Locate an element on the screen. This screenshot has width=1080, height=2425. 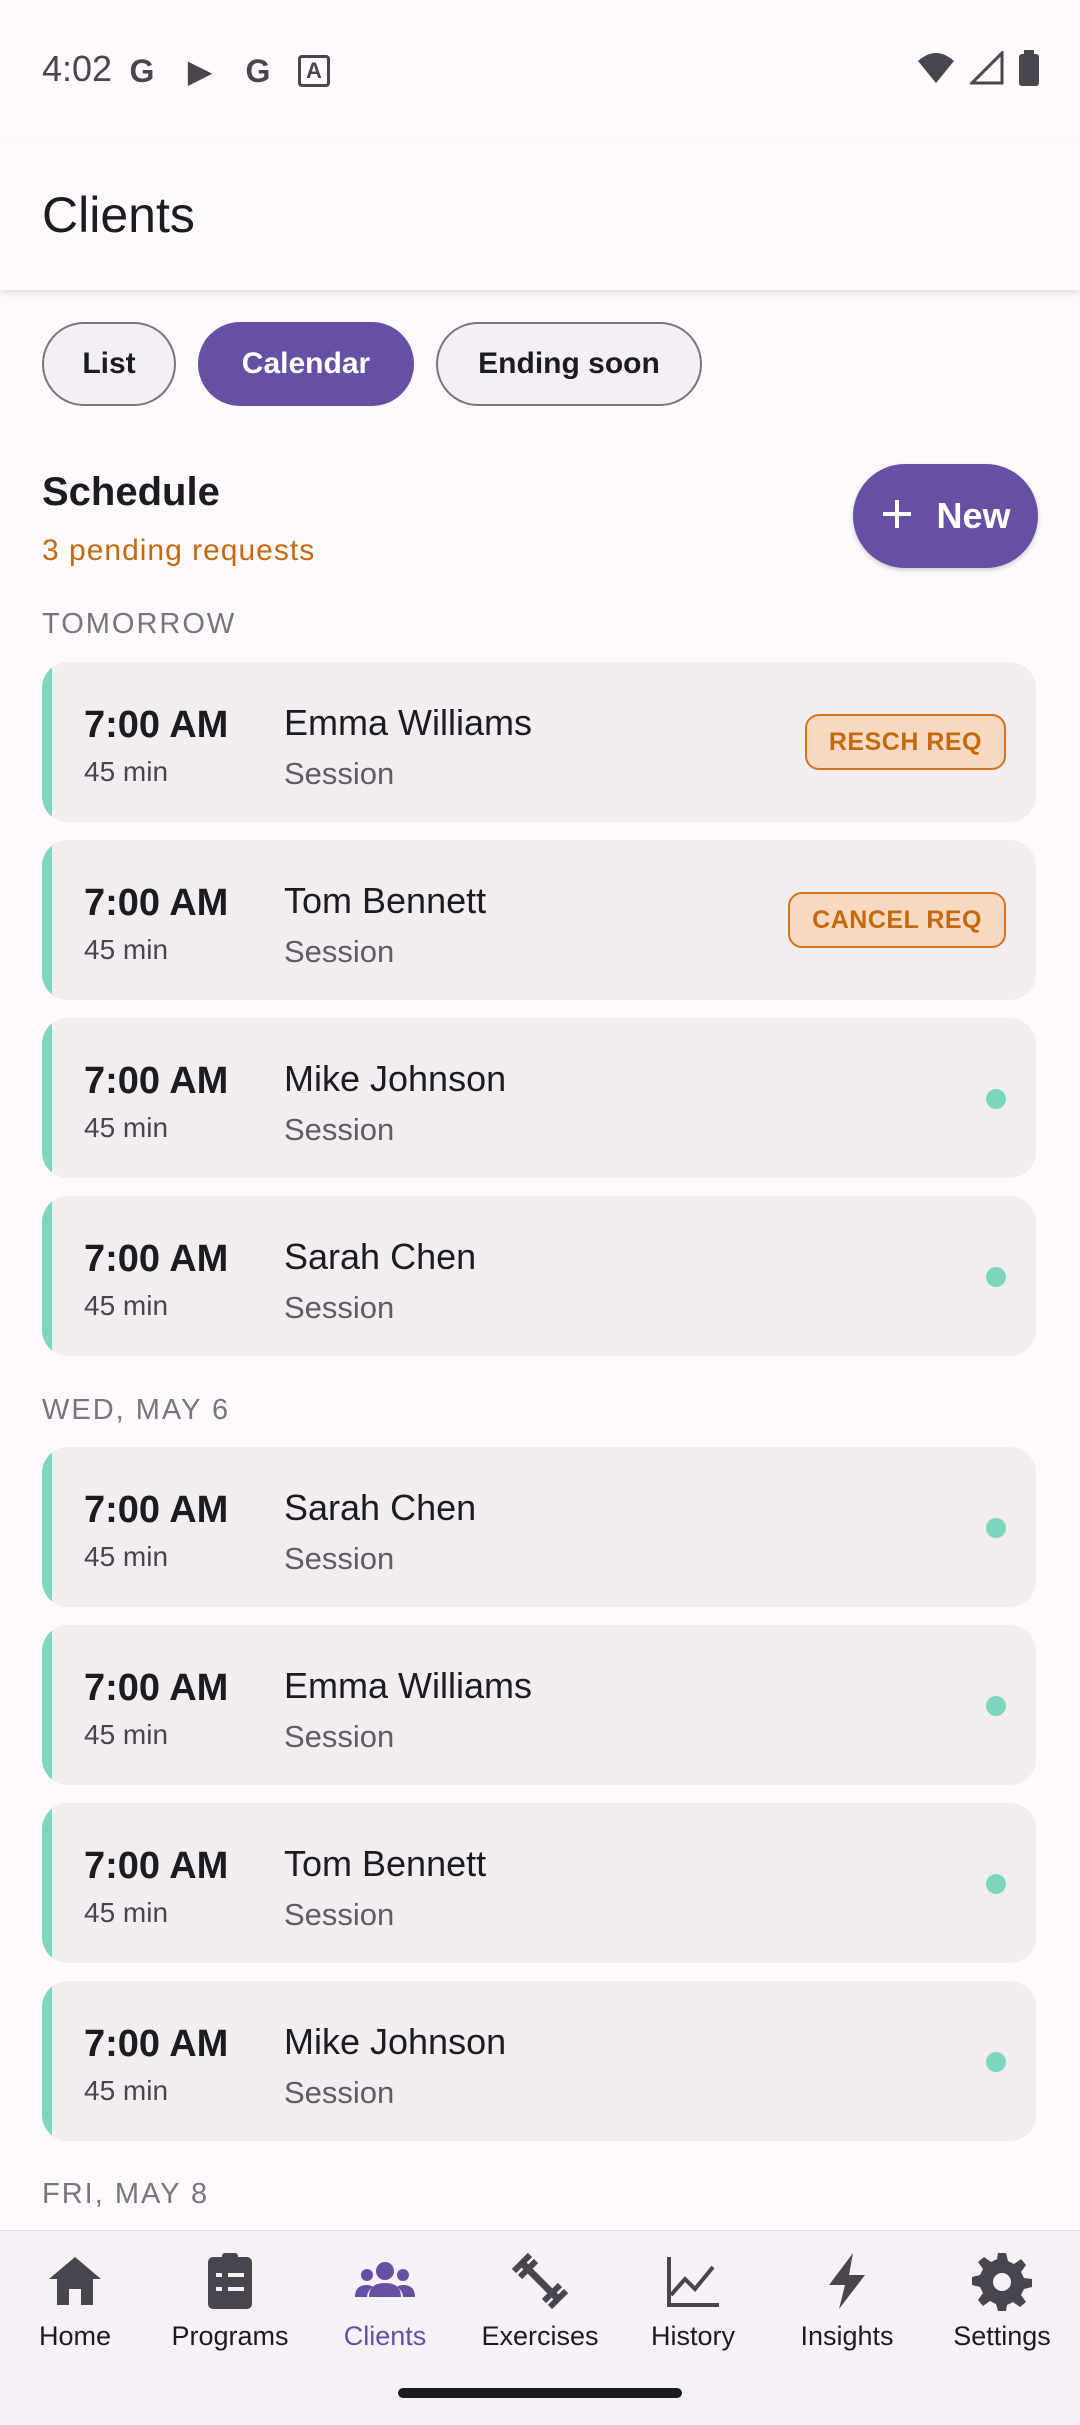
new-session-button: New is located at coordinates (945, 516).